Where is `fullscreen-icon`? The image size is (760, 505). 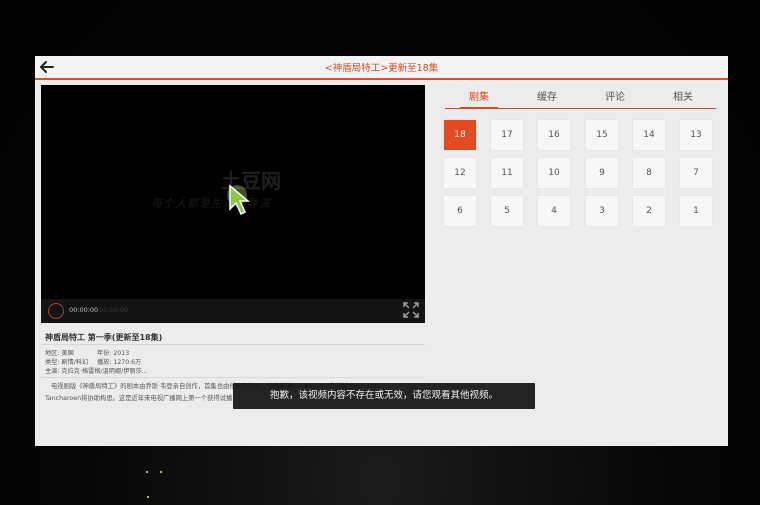
fullscreen-icon is located at coordinates (411, 310).